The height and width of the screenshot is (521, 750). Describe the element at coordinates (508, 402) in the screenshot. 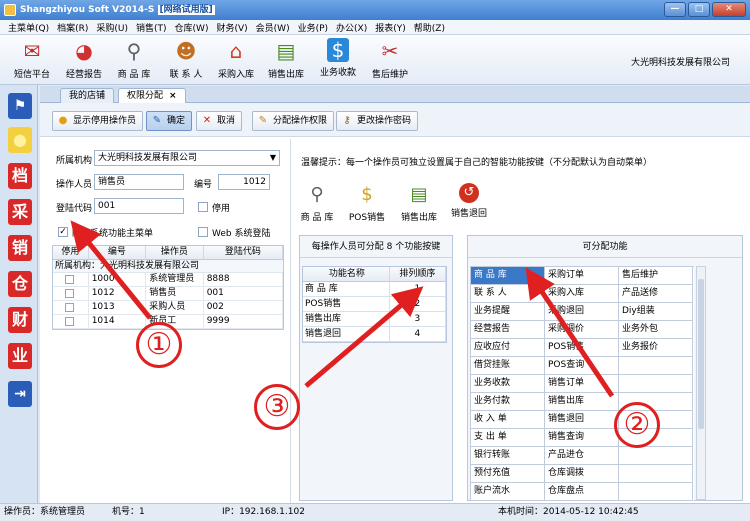

I see `function-cell: 业务付款` at that location.